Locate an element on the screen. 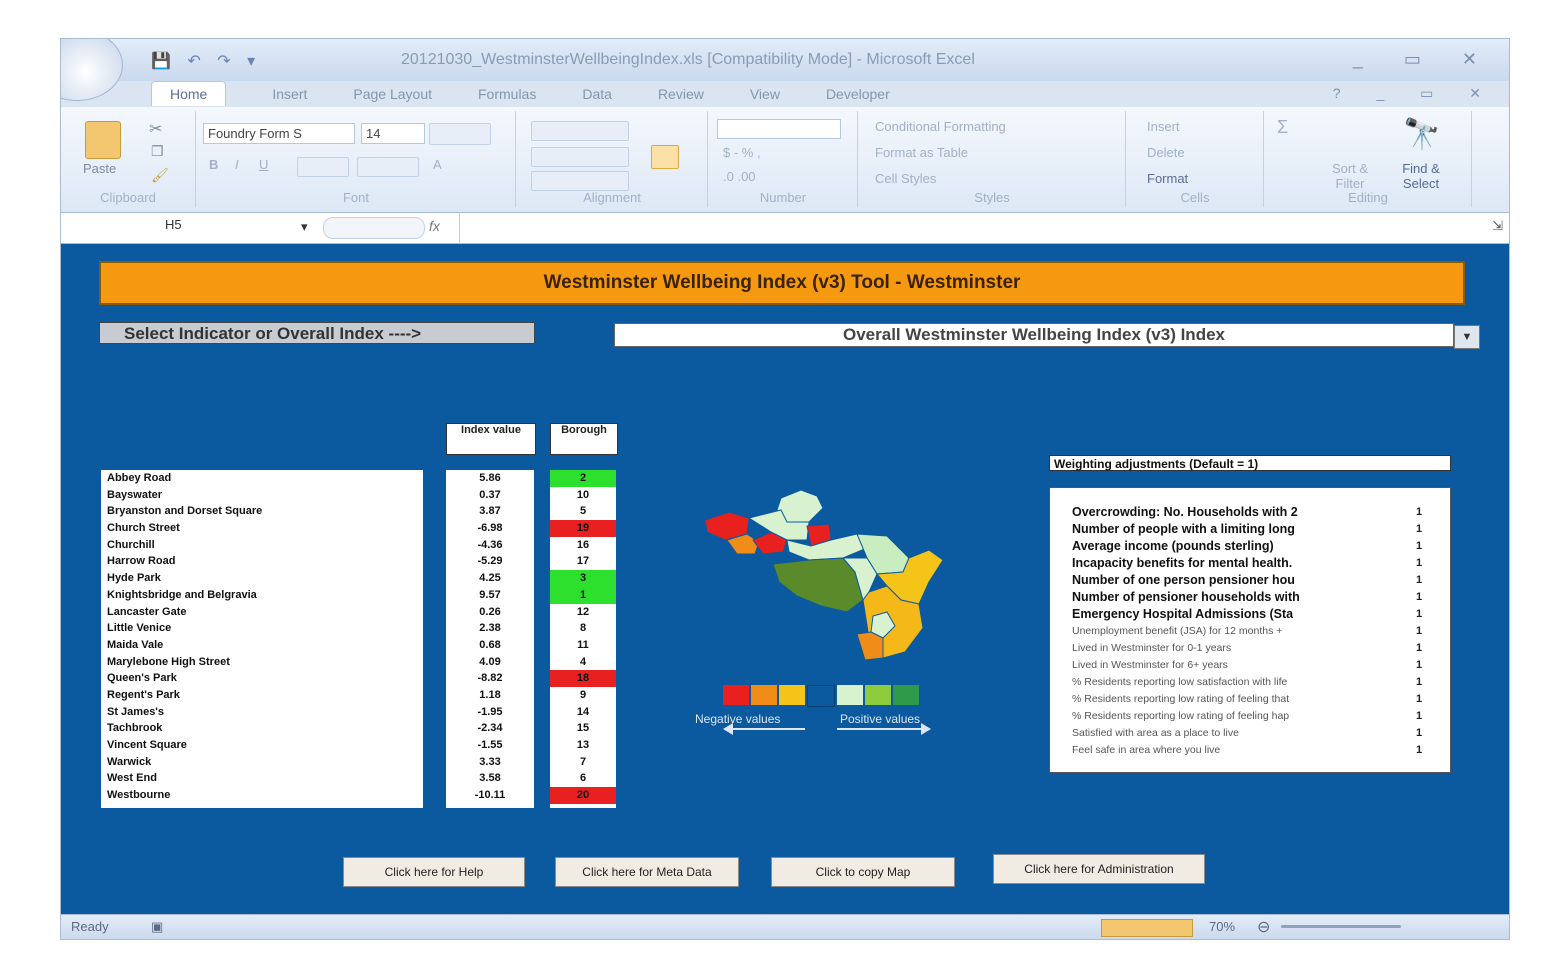  ward-borough-rank: 15 is located at coordinates (583, 728).